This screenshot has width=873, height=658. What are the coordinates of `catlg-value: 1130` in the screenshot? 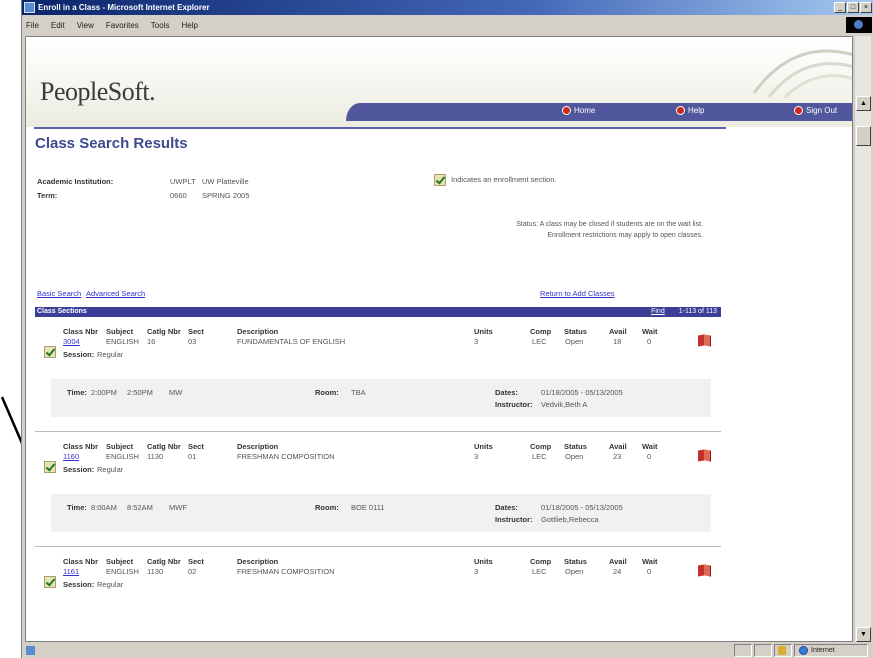 It's located at (155, 456).